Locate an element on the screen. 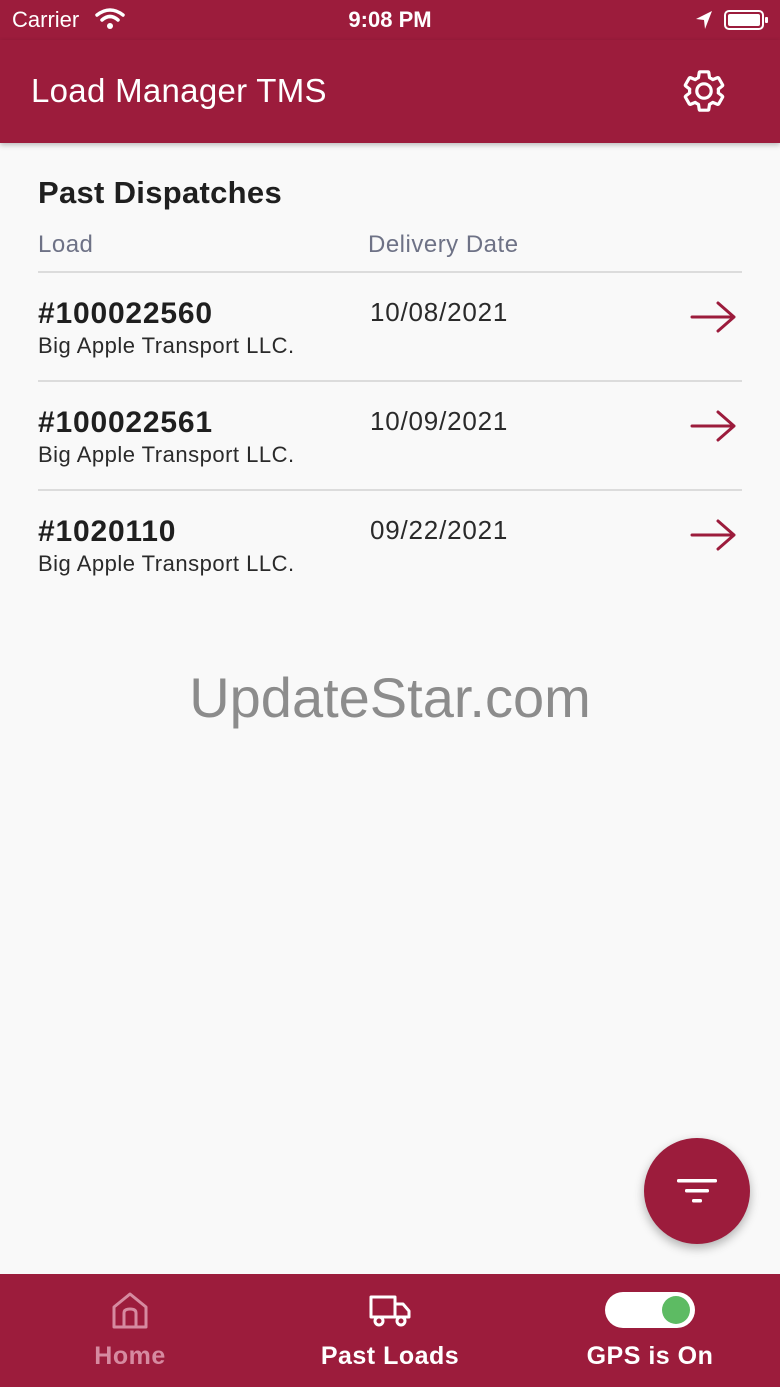 The width and height of the screenshot is (780, 1387). status-time: 9:08 PM is located at coordinates (390, 19).